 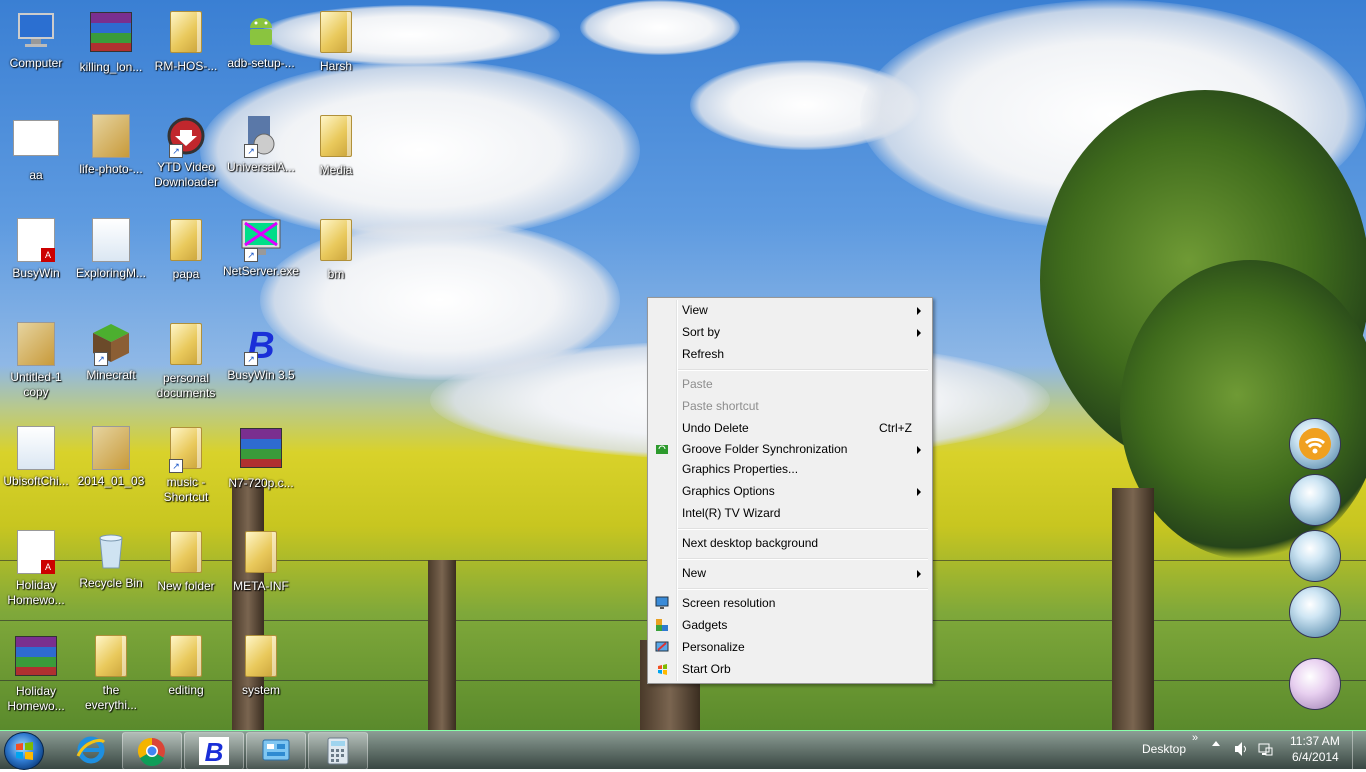 What do you see at coordinates (701, 332) in the screenshot?
I see `menu-item-label: Sort by` at bounding box center [701, 332].